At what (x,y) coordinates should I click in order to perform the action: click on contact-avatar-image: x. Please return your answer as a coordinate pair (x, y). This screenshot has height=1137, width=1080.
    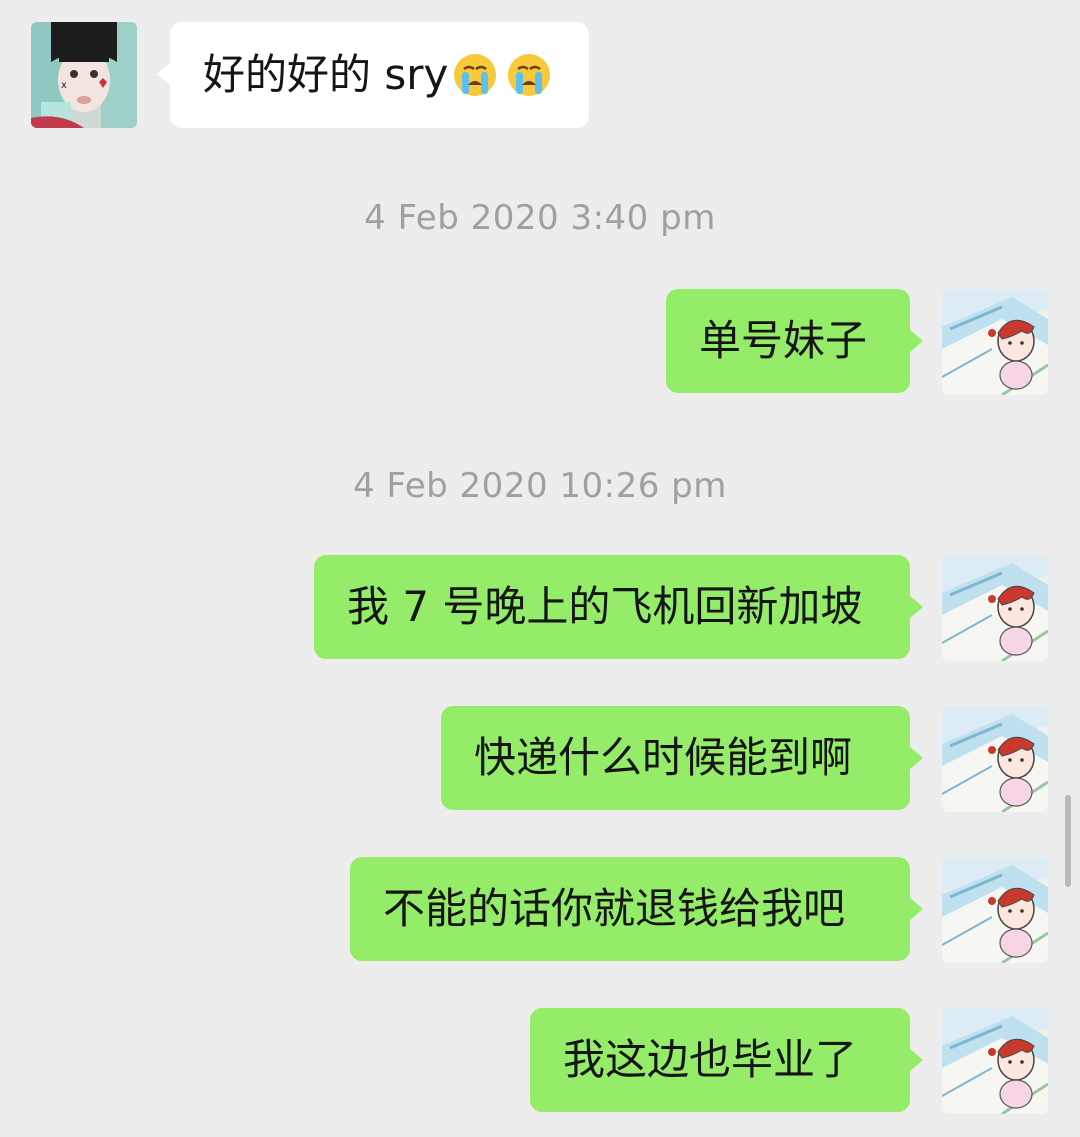
    Looking at the image, I should click on (84, 75).